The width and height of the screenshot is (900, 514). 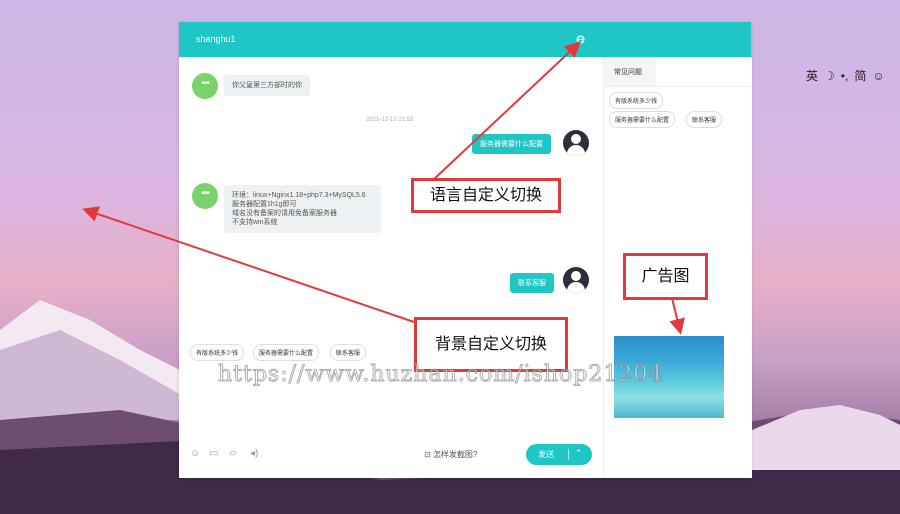 What do you see at coordinates (284, 213) in the screenshot?
I see `env-line: 域名没有备案的请用免备案服务器` at bounding box center [284, 213].